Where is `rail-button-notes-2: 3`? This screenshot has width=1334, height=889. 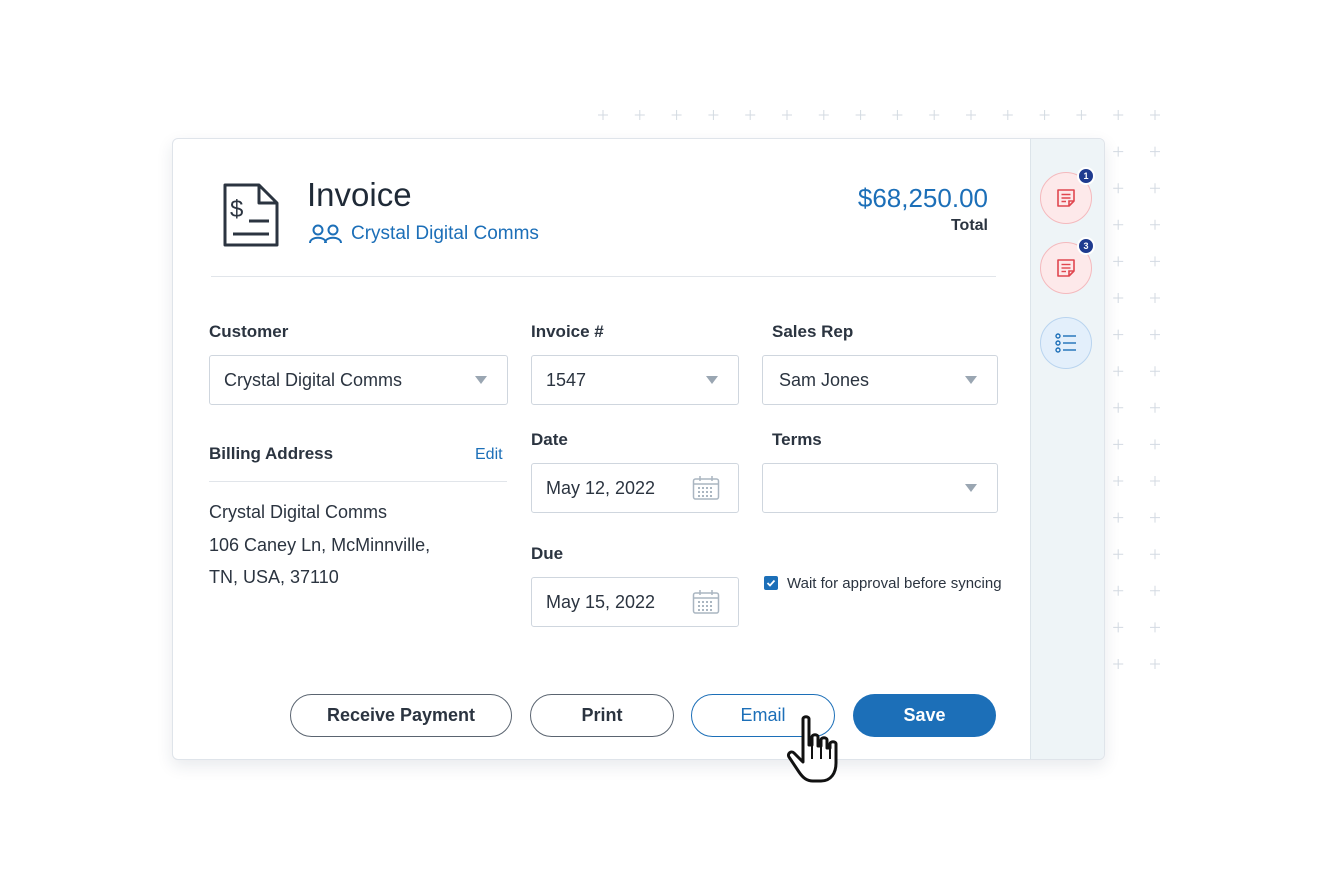 rail-button-notes-2: 3 is located at coordinates (1067, 265).